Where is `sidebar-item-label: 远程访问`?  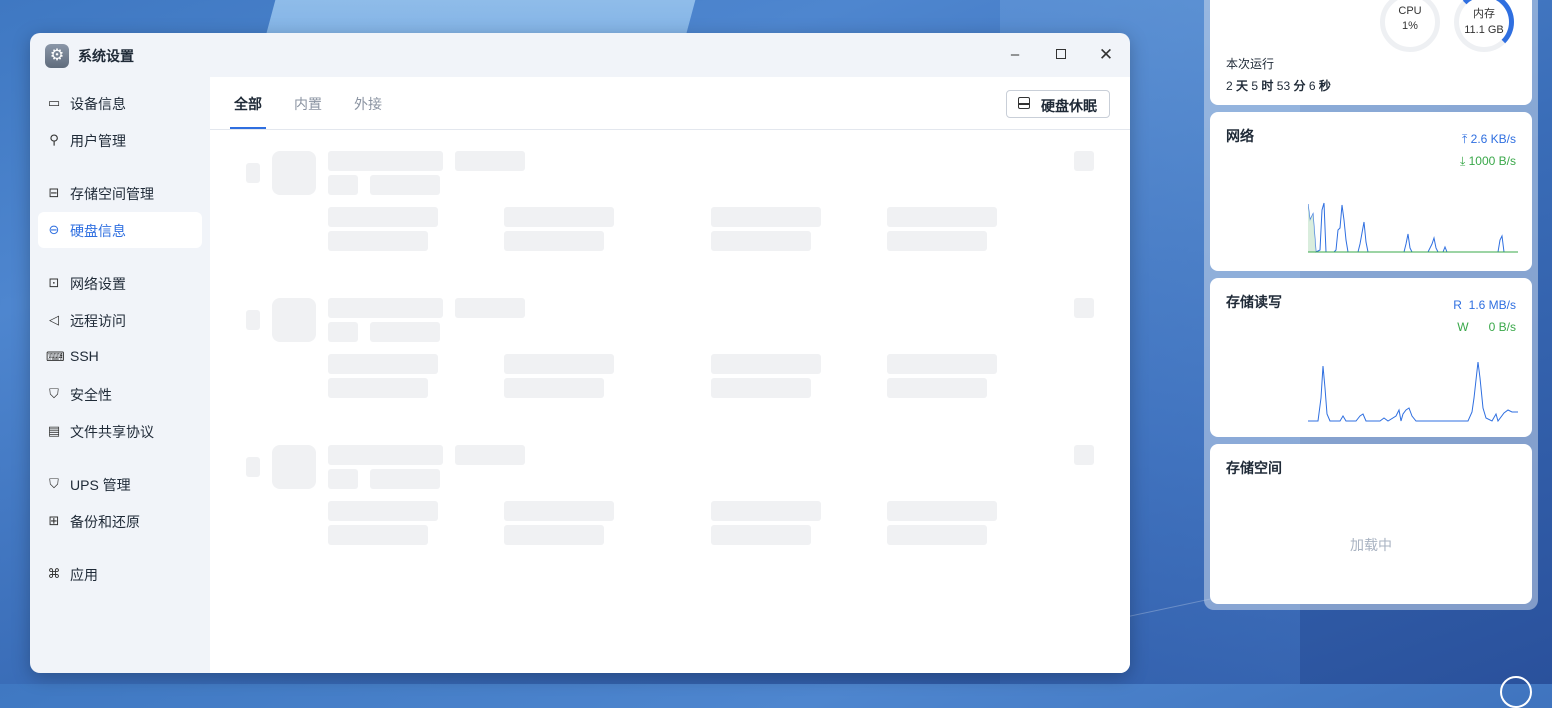
sidebar-item-label: 远程访问 is located at coordinates (98, 321).